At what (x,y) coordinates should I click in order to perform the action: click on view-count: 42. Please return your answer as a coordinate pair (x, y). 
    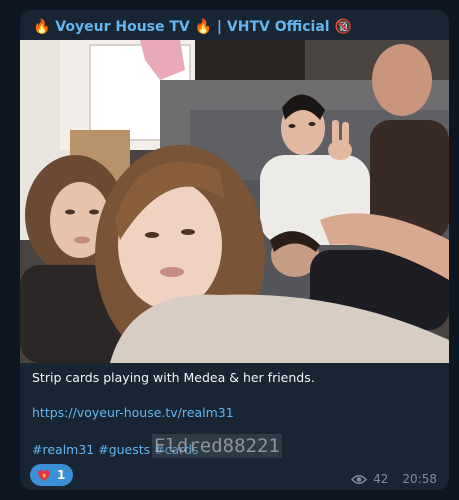
    Looking at the image, I should click on (381, 479).